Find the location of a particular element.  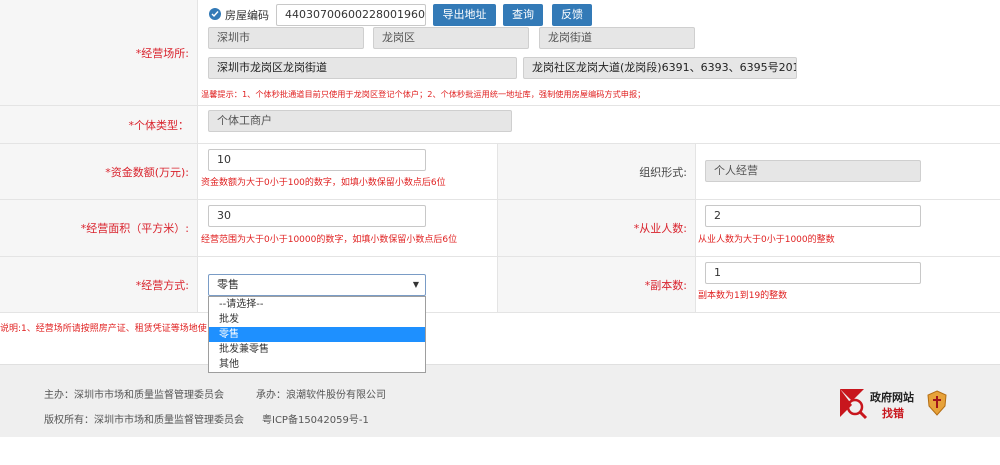

check-icon is located at coordinates (215, 14).